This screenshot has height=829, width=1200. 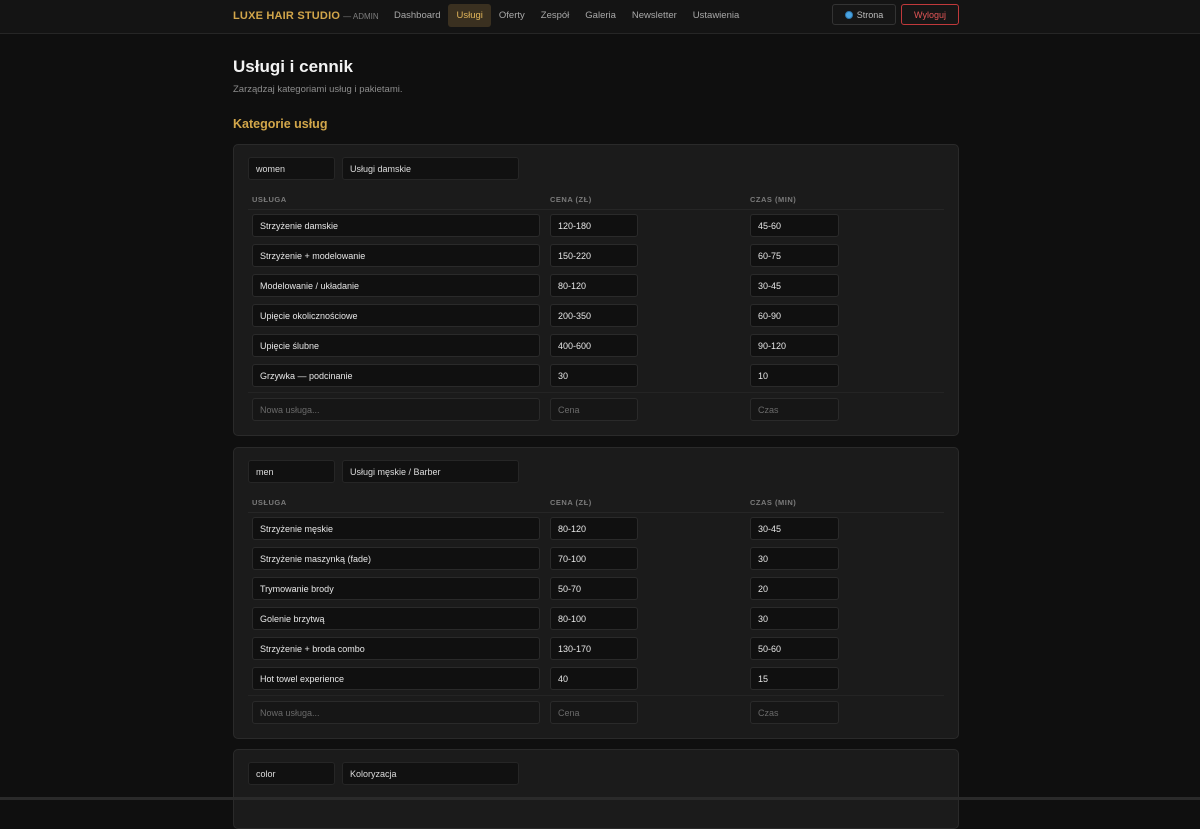 What do you see at coordinates (396, 678) in the screenshot?
I see `service-name-input: Hot towel experience` at bounding box center [396, 678].